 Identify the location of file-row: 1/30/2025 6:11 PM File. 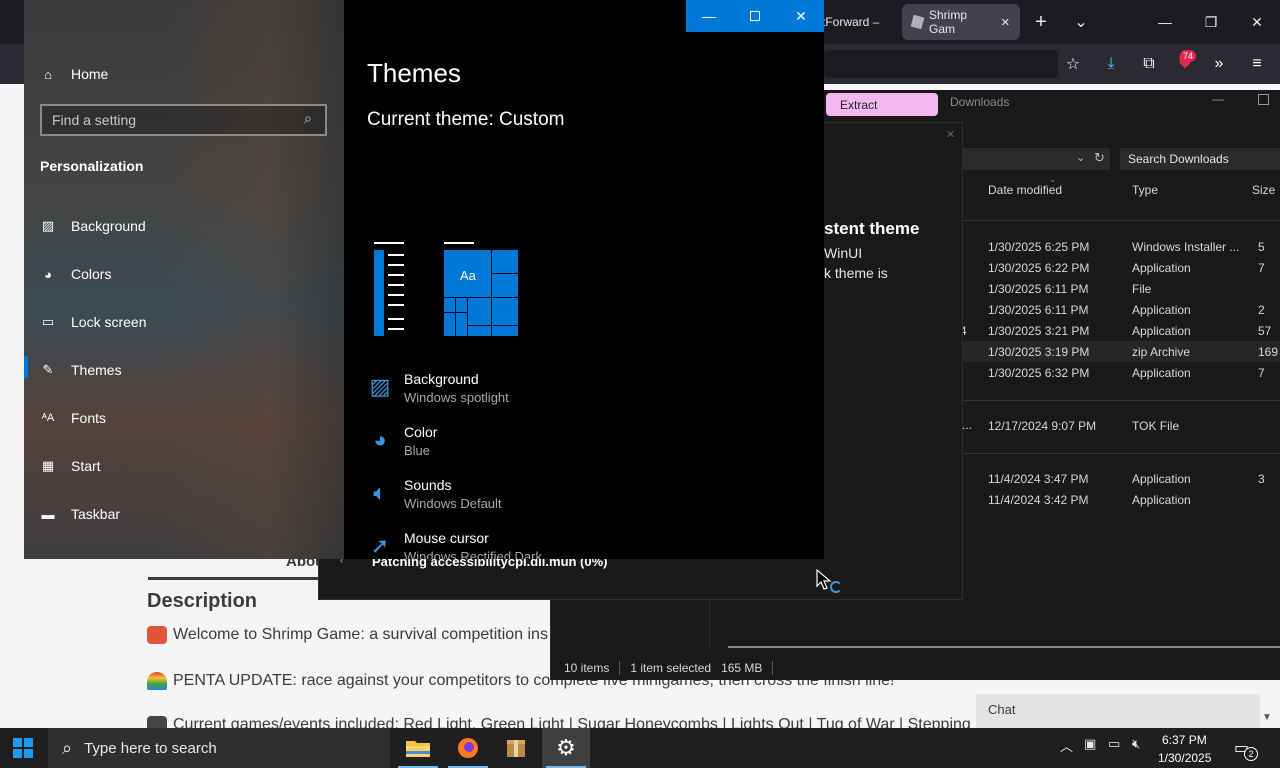
(1121, 288).